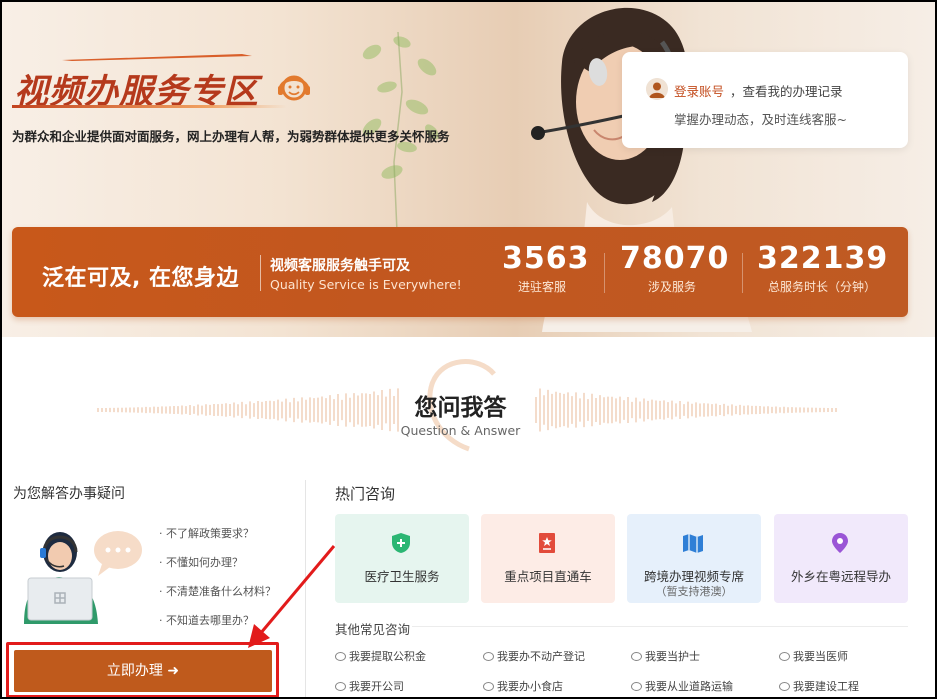 Image resolution: width=937 pixels, height=699 pixels. Describe the element at coordinates (675, 258) in the screenshot. I see `stat-value: 78070` at that location.